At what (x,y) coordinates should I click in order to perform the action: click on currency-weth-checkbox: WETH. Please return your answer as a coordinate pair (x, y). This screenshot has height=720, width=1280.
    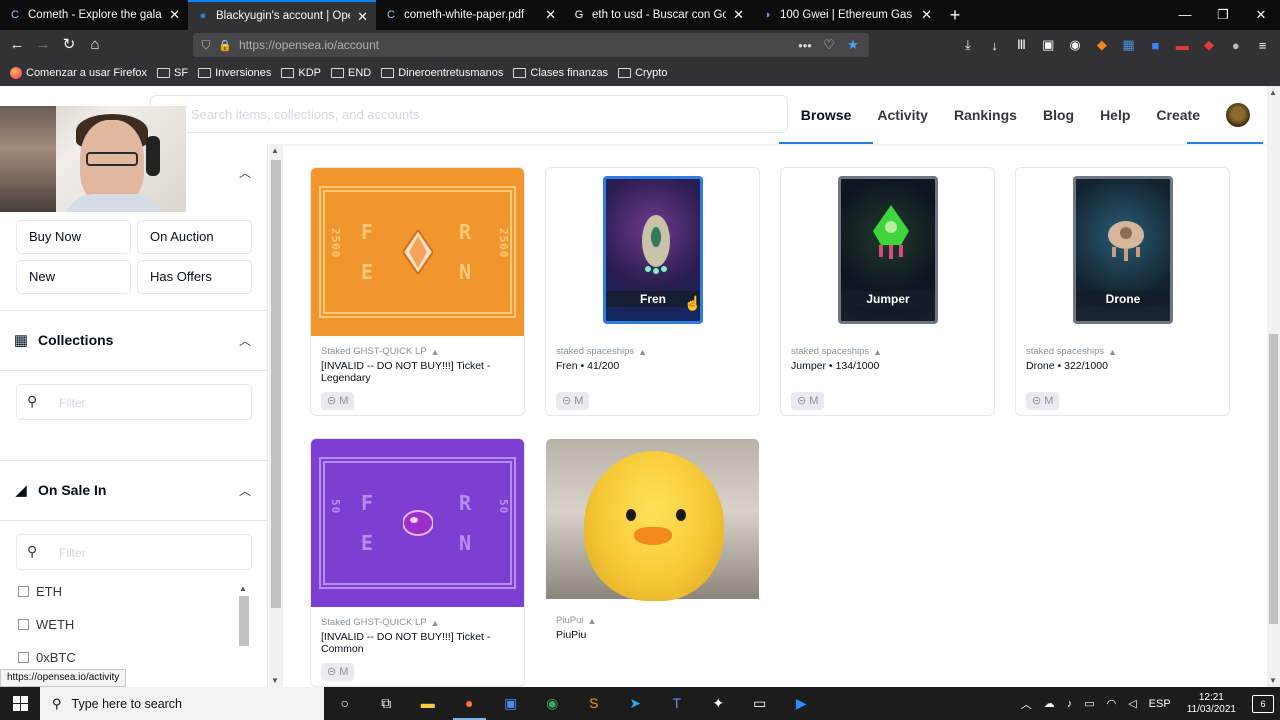
    Looking at the image, I should click on (46, 624).